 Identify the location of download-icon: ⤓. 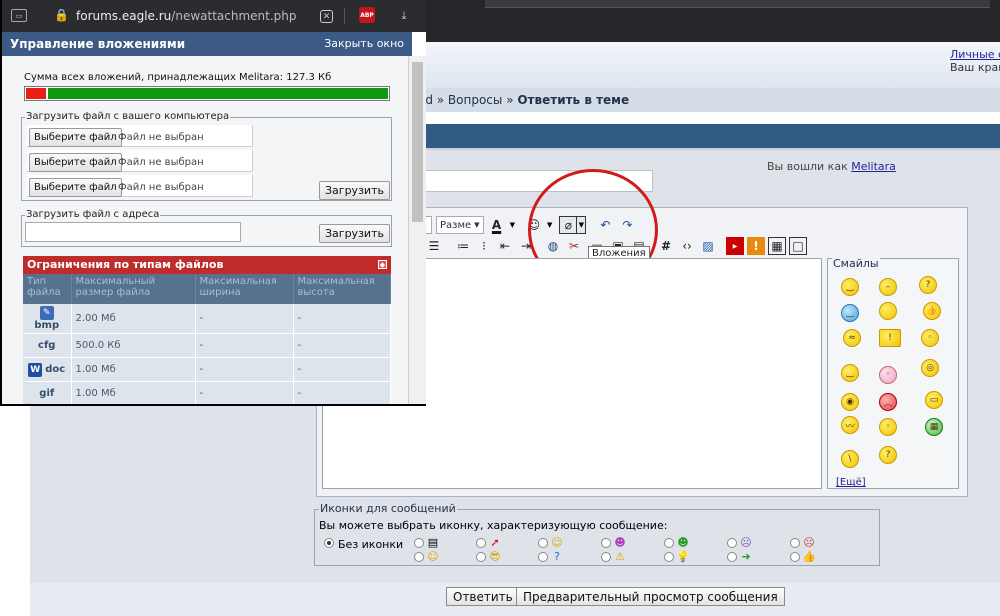
(404, 16).